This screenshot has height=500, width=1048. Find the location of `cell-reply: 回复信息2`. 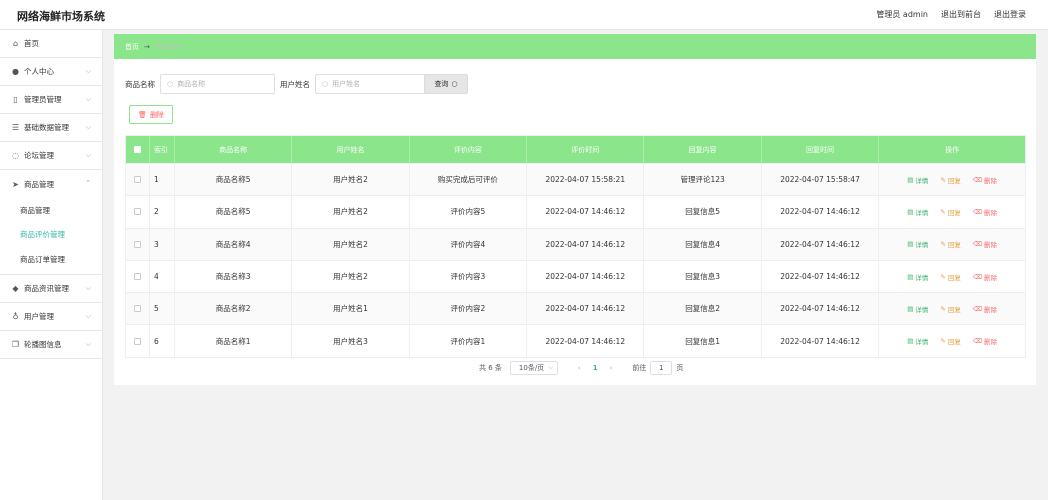

cell-reply: 回复信息2 is located at coordinates (703, 309).